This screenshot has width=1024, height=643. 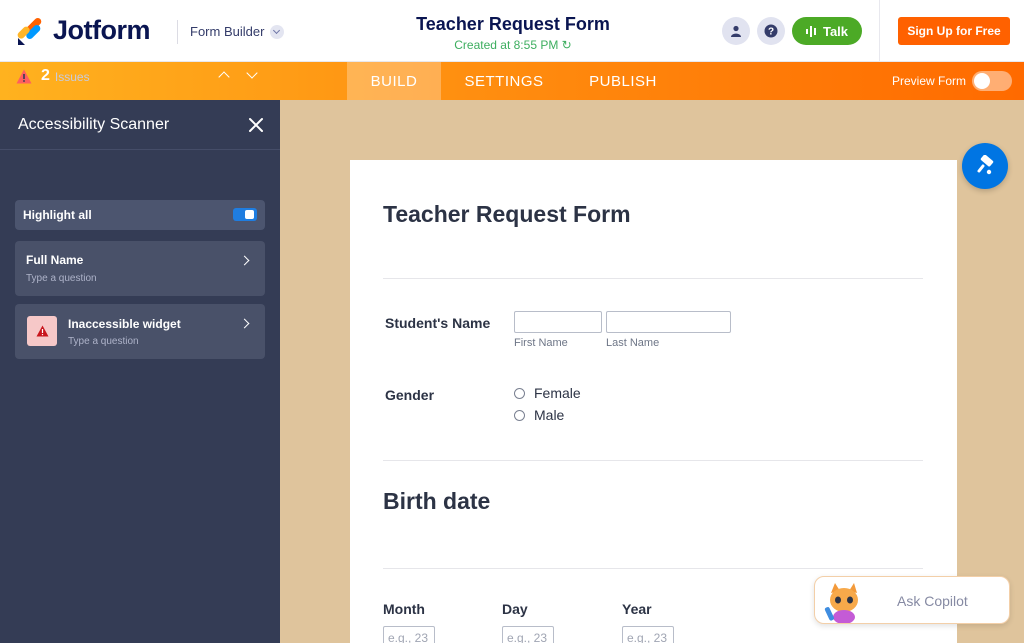 What do you see at coordinates (141, 76) in the screenshot?
I see `issues-summary: 2 Issues` at bounding box center [141, 76].